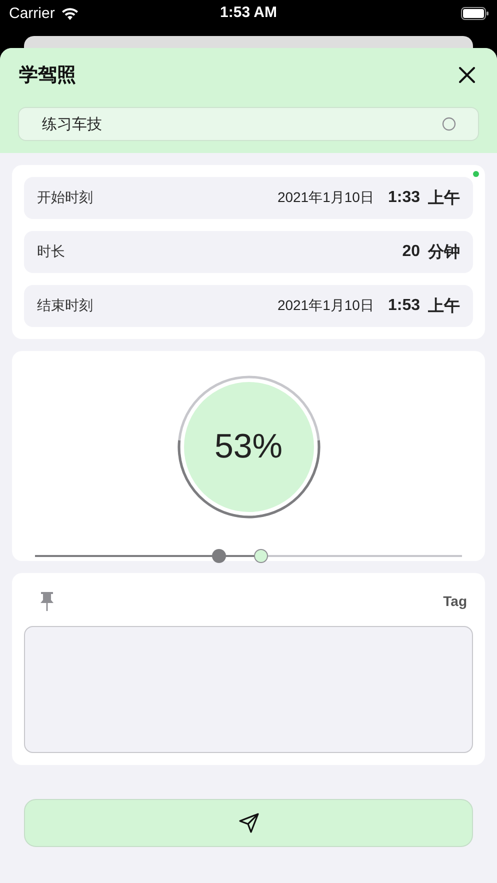 The height and width of the screenshot is (883, 497). I want to click on close-icon, so click(467, 75).